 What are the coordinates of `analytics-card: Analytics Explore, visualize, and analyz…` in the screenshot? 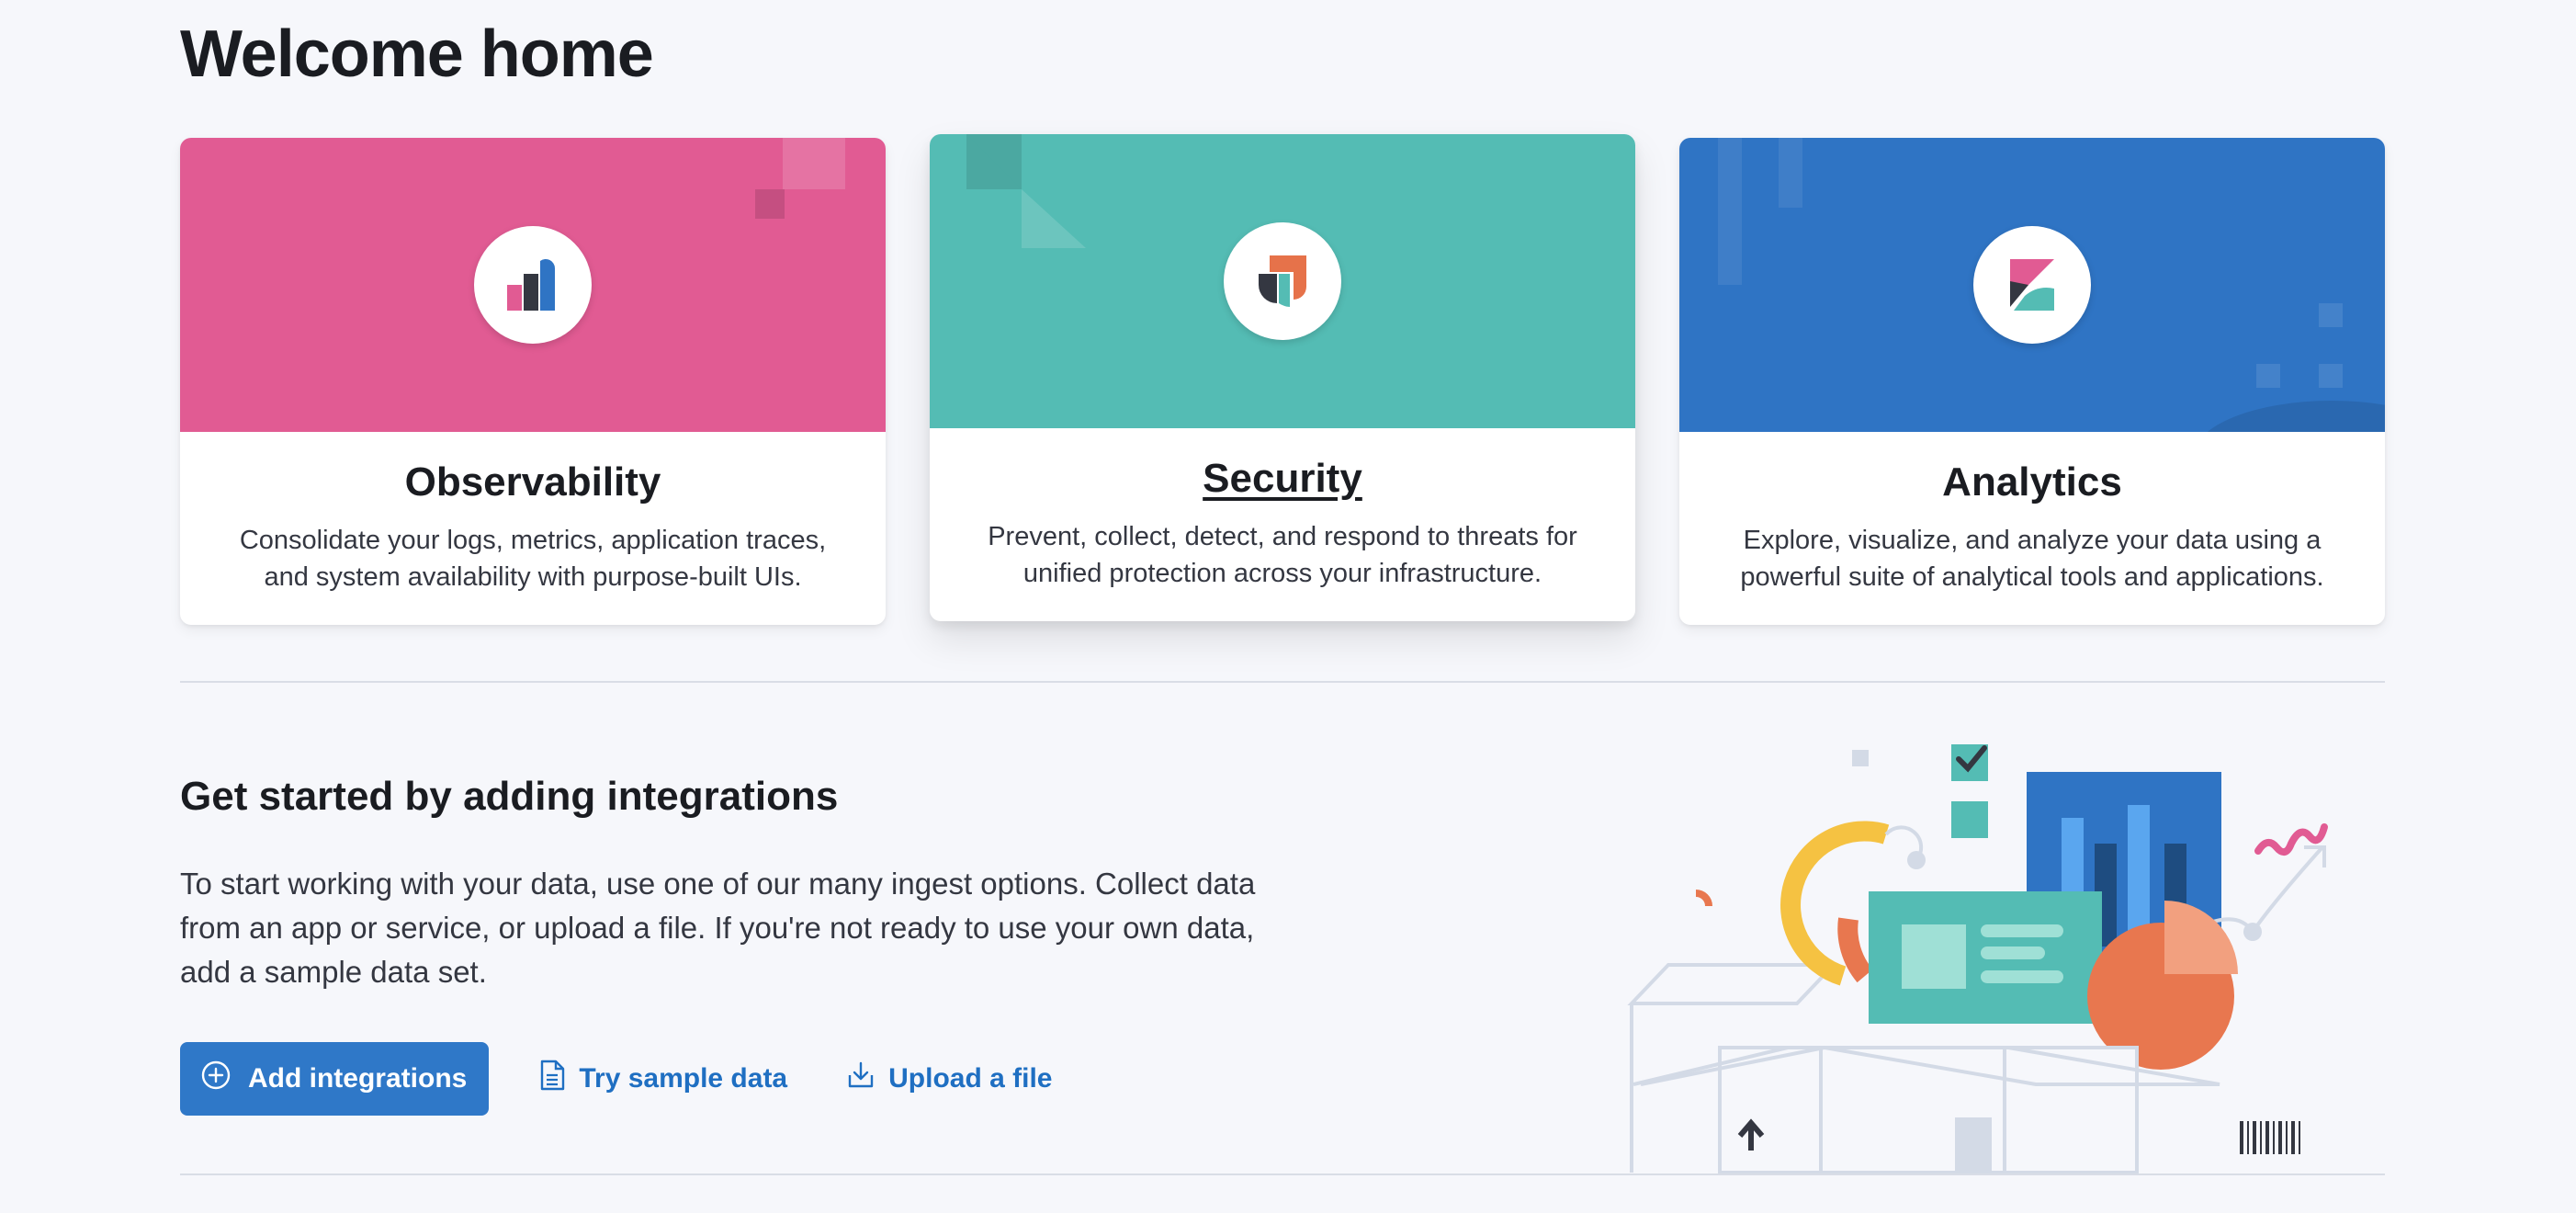 It's located at (2032, 382).